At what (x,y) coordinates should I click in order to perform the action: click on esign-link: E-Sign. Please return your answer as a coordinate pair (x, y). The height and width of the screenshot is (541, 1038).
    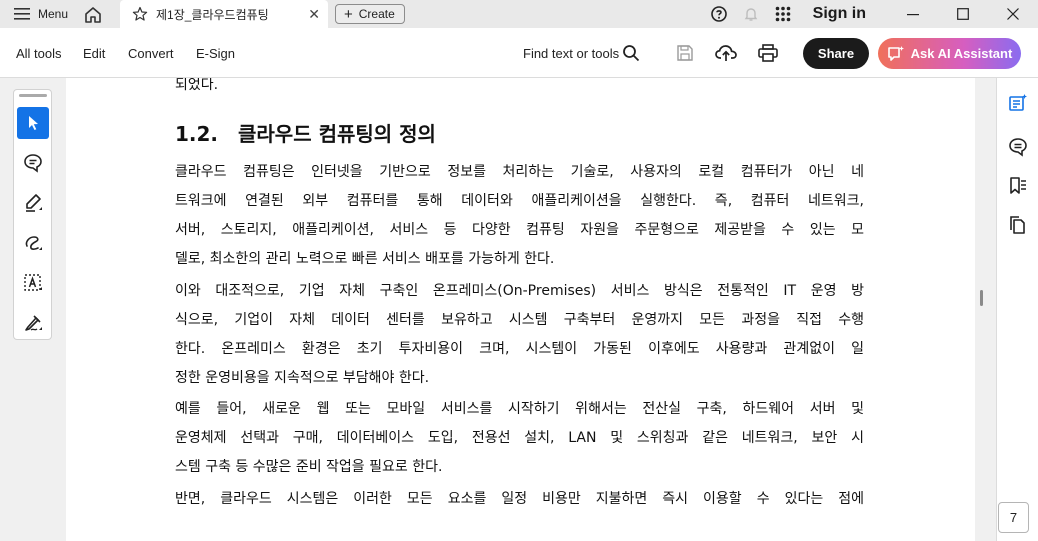
    Looking at the image, I should click on (215, 53).